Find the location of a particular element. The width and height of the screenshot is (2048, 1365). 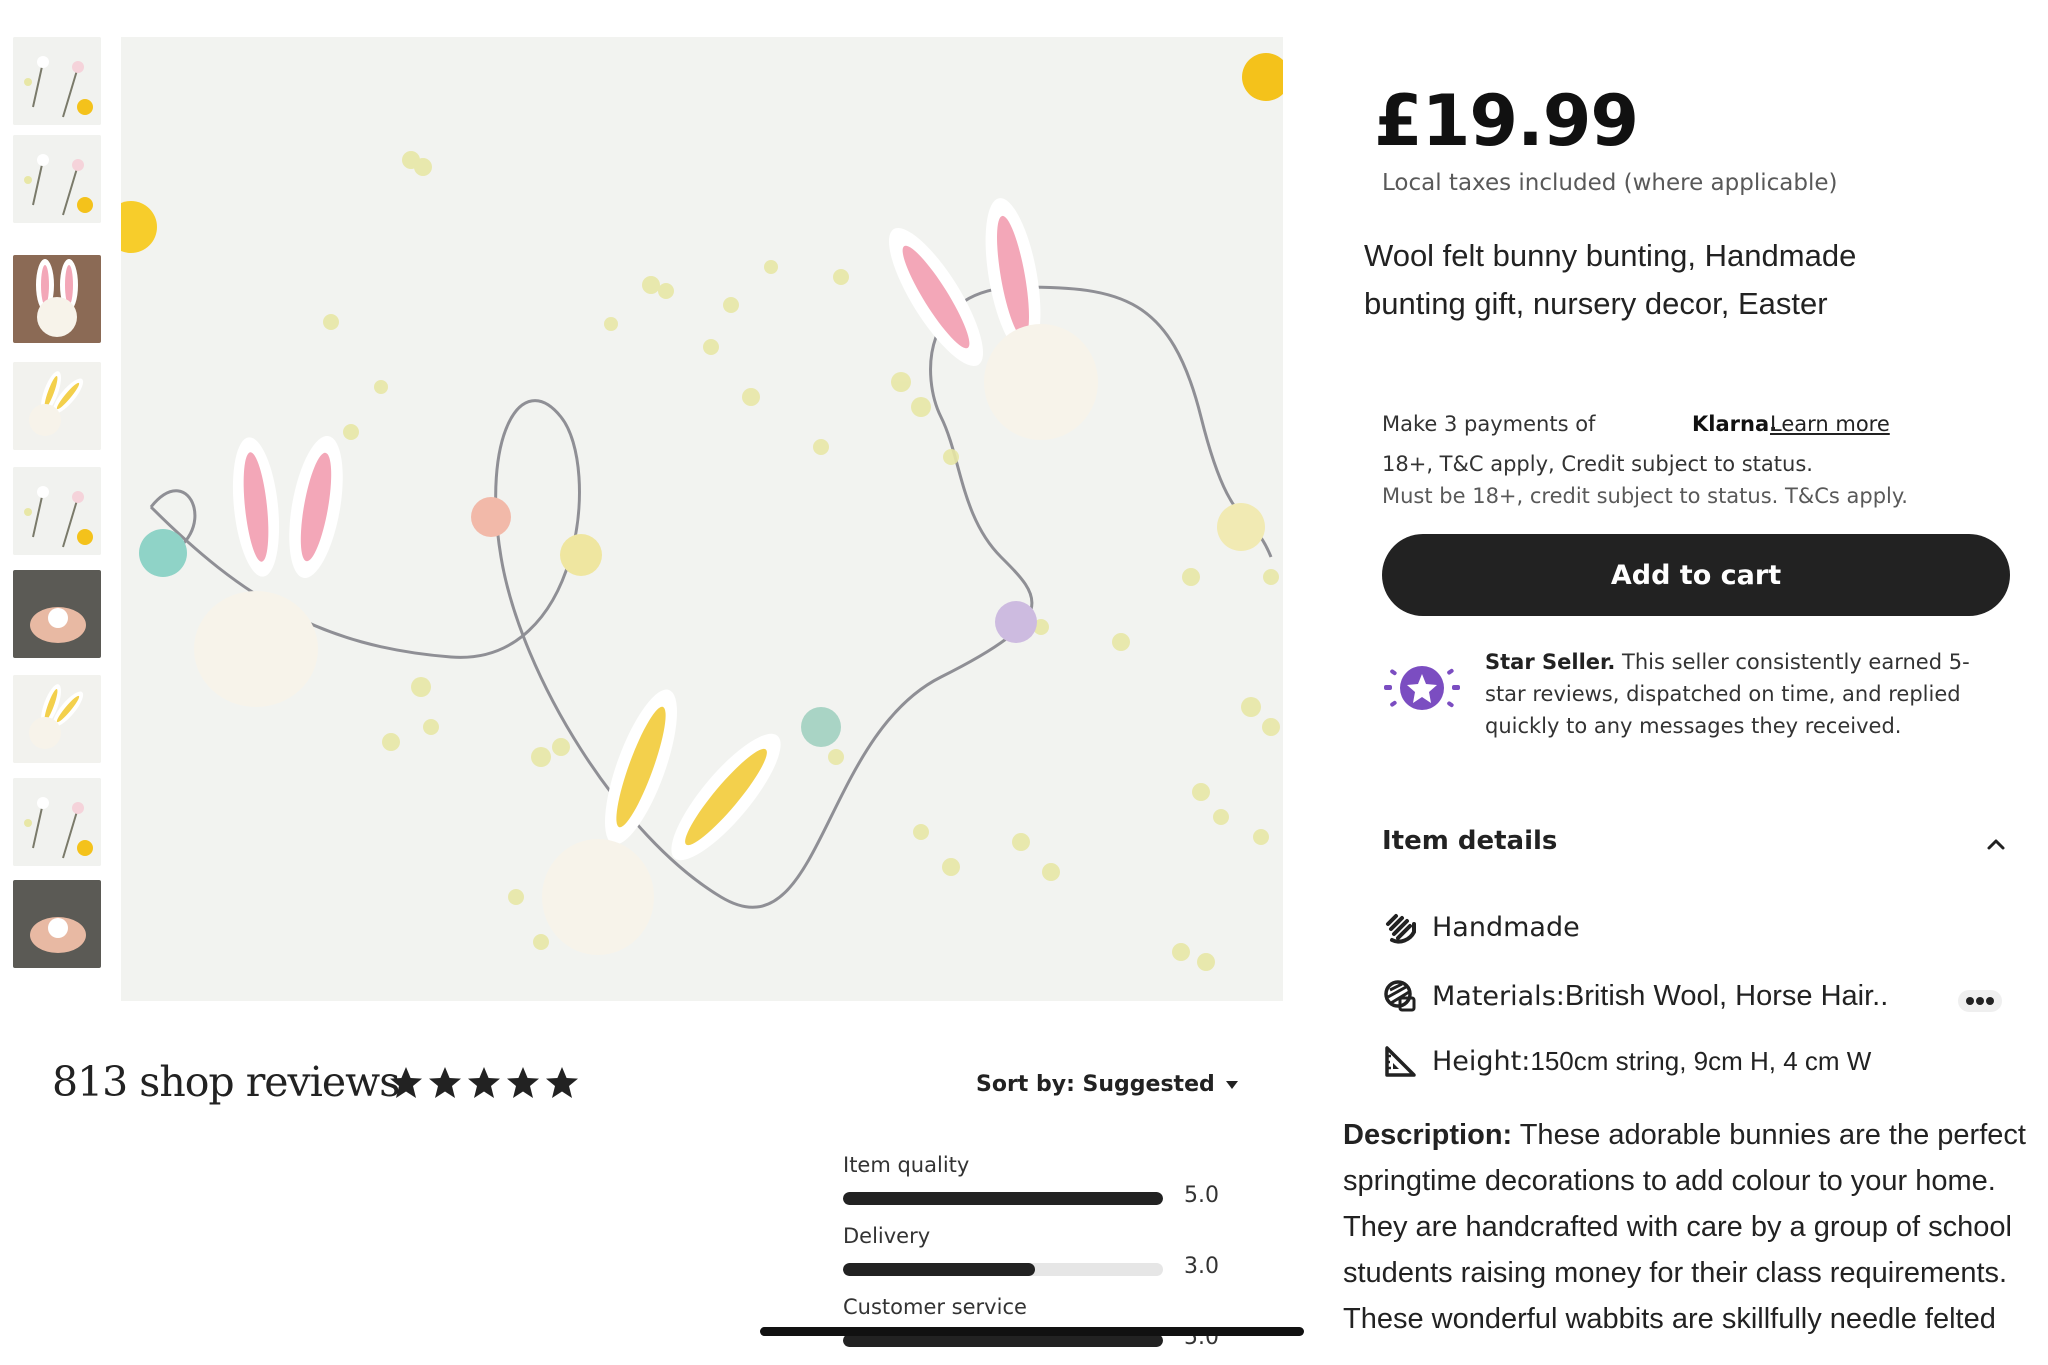

rating-label: Delivery is located at coordinates (887, 1236).